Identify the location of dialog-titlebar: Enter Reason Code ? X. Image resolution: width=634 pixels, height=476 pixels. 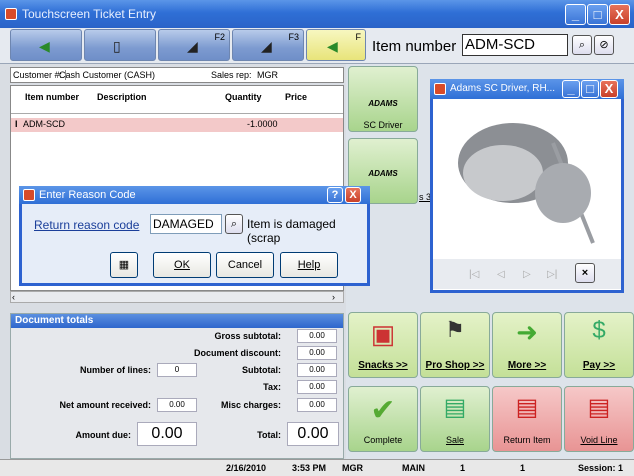
(194, 195).